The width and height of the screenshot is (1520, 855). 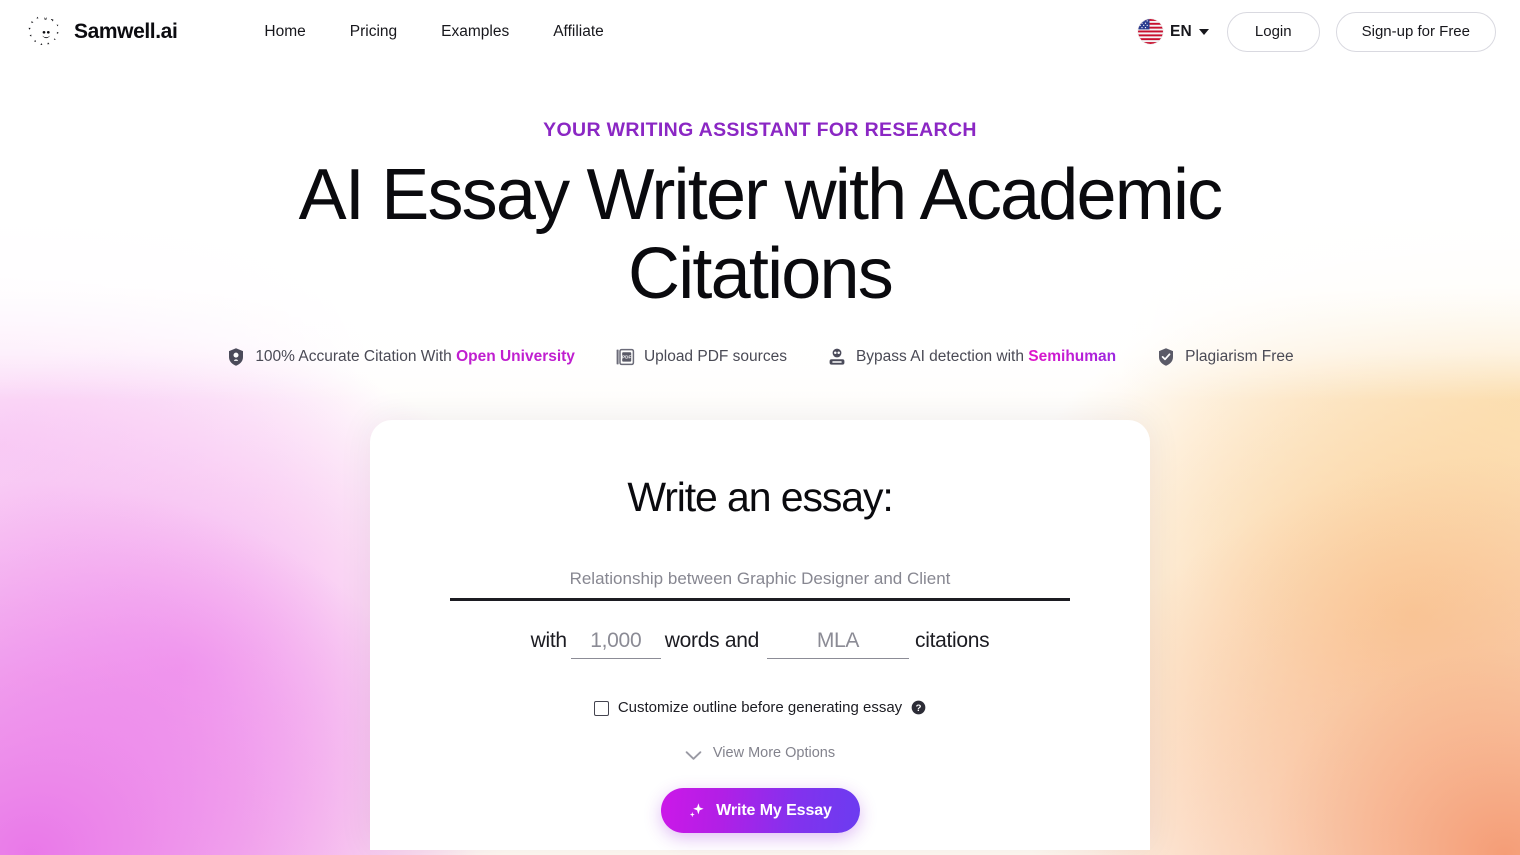 I want to click on badge-plagiarism-free: Plagiarism Free, so click(x=1225, y=357).